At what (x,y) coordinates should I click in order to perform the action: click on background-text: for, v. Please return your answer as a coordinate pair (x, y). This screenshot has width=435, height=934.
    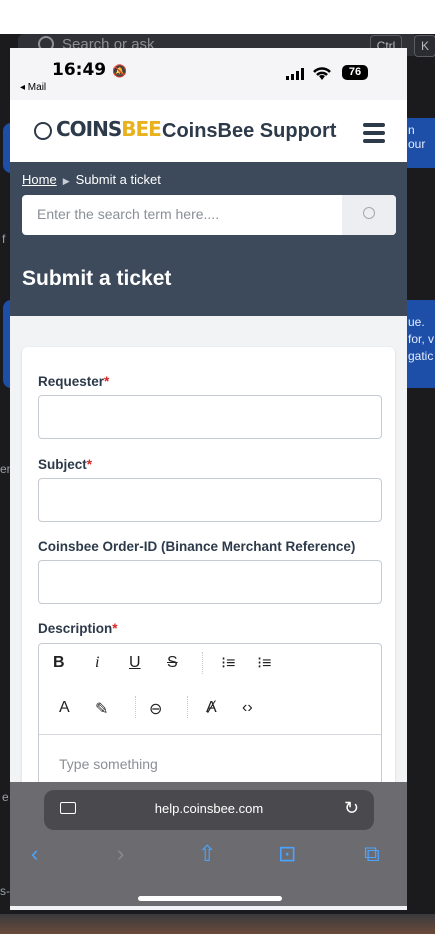
    Looking at the image, I should click on (421, 339).